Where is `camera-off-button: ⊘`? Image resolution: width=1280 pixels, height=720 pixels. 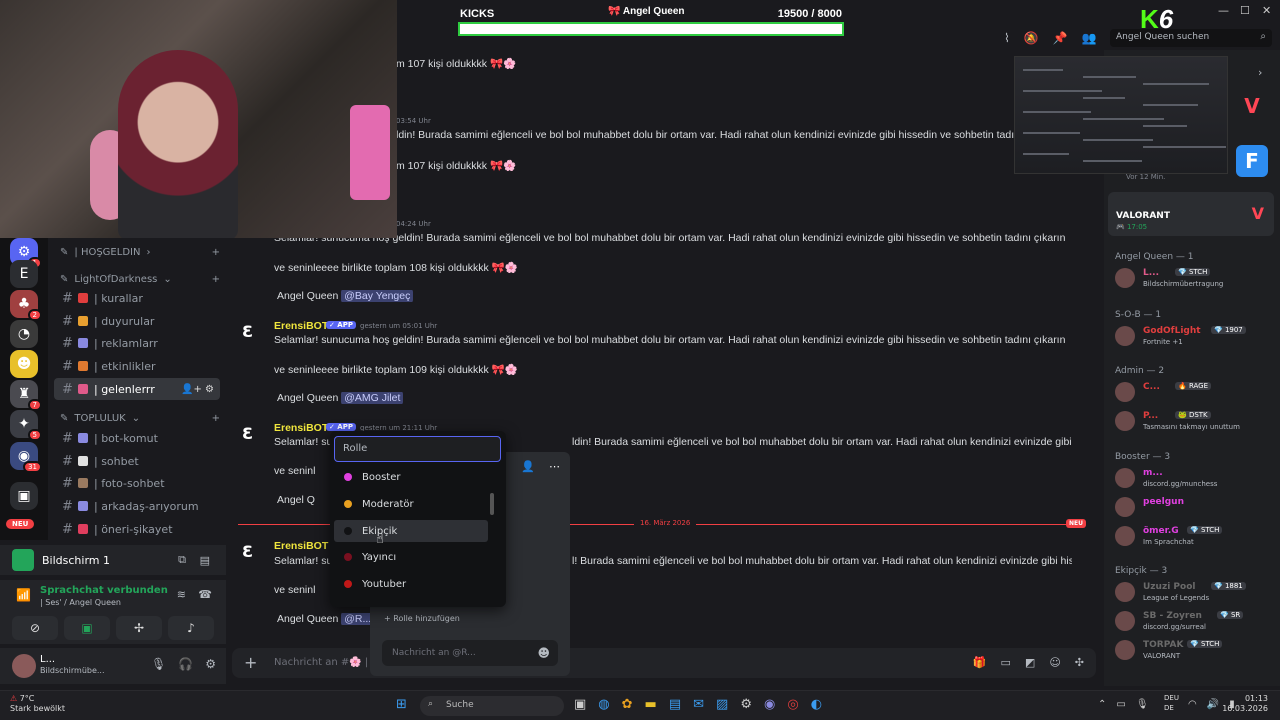
camera-off-button: ⊘ is located at coordinates (35, 628).